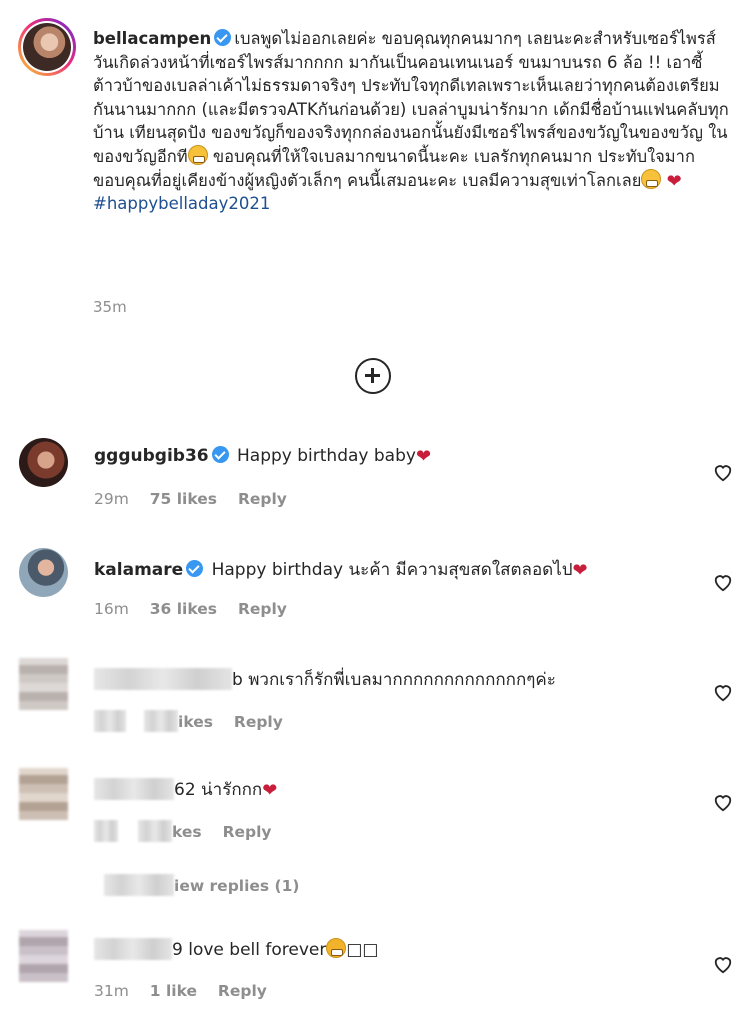  What do you see at coordinates (402, 680) in the screenshot?
I see `comment-text: พวกเราก็รักพี่เบลมากกกกกกกกกกกกกๆค่ะ` at bounding box center [402, 680].